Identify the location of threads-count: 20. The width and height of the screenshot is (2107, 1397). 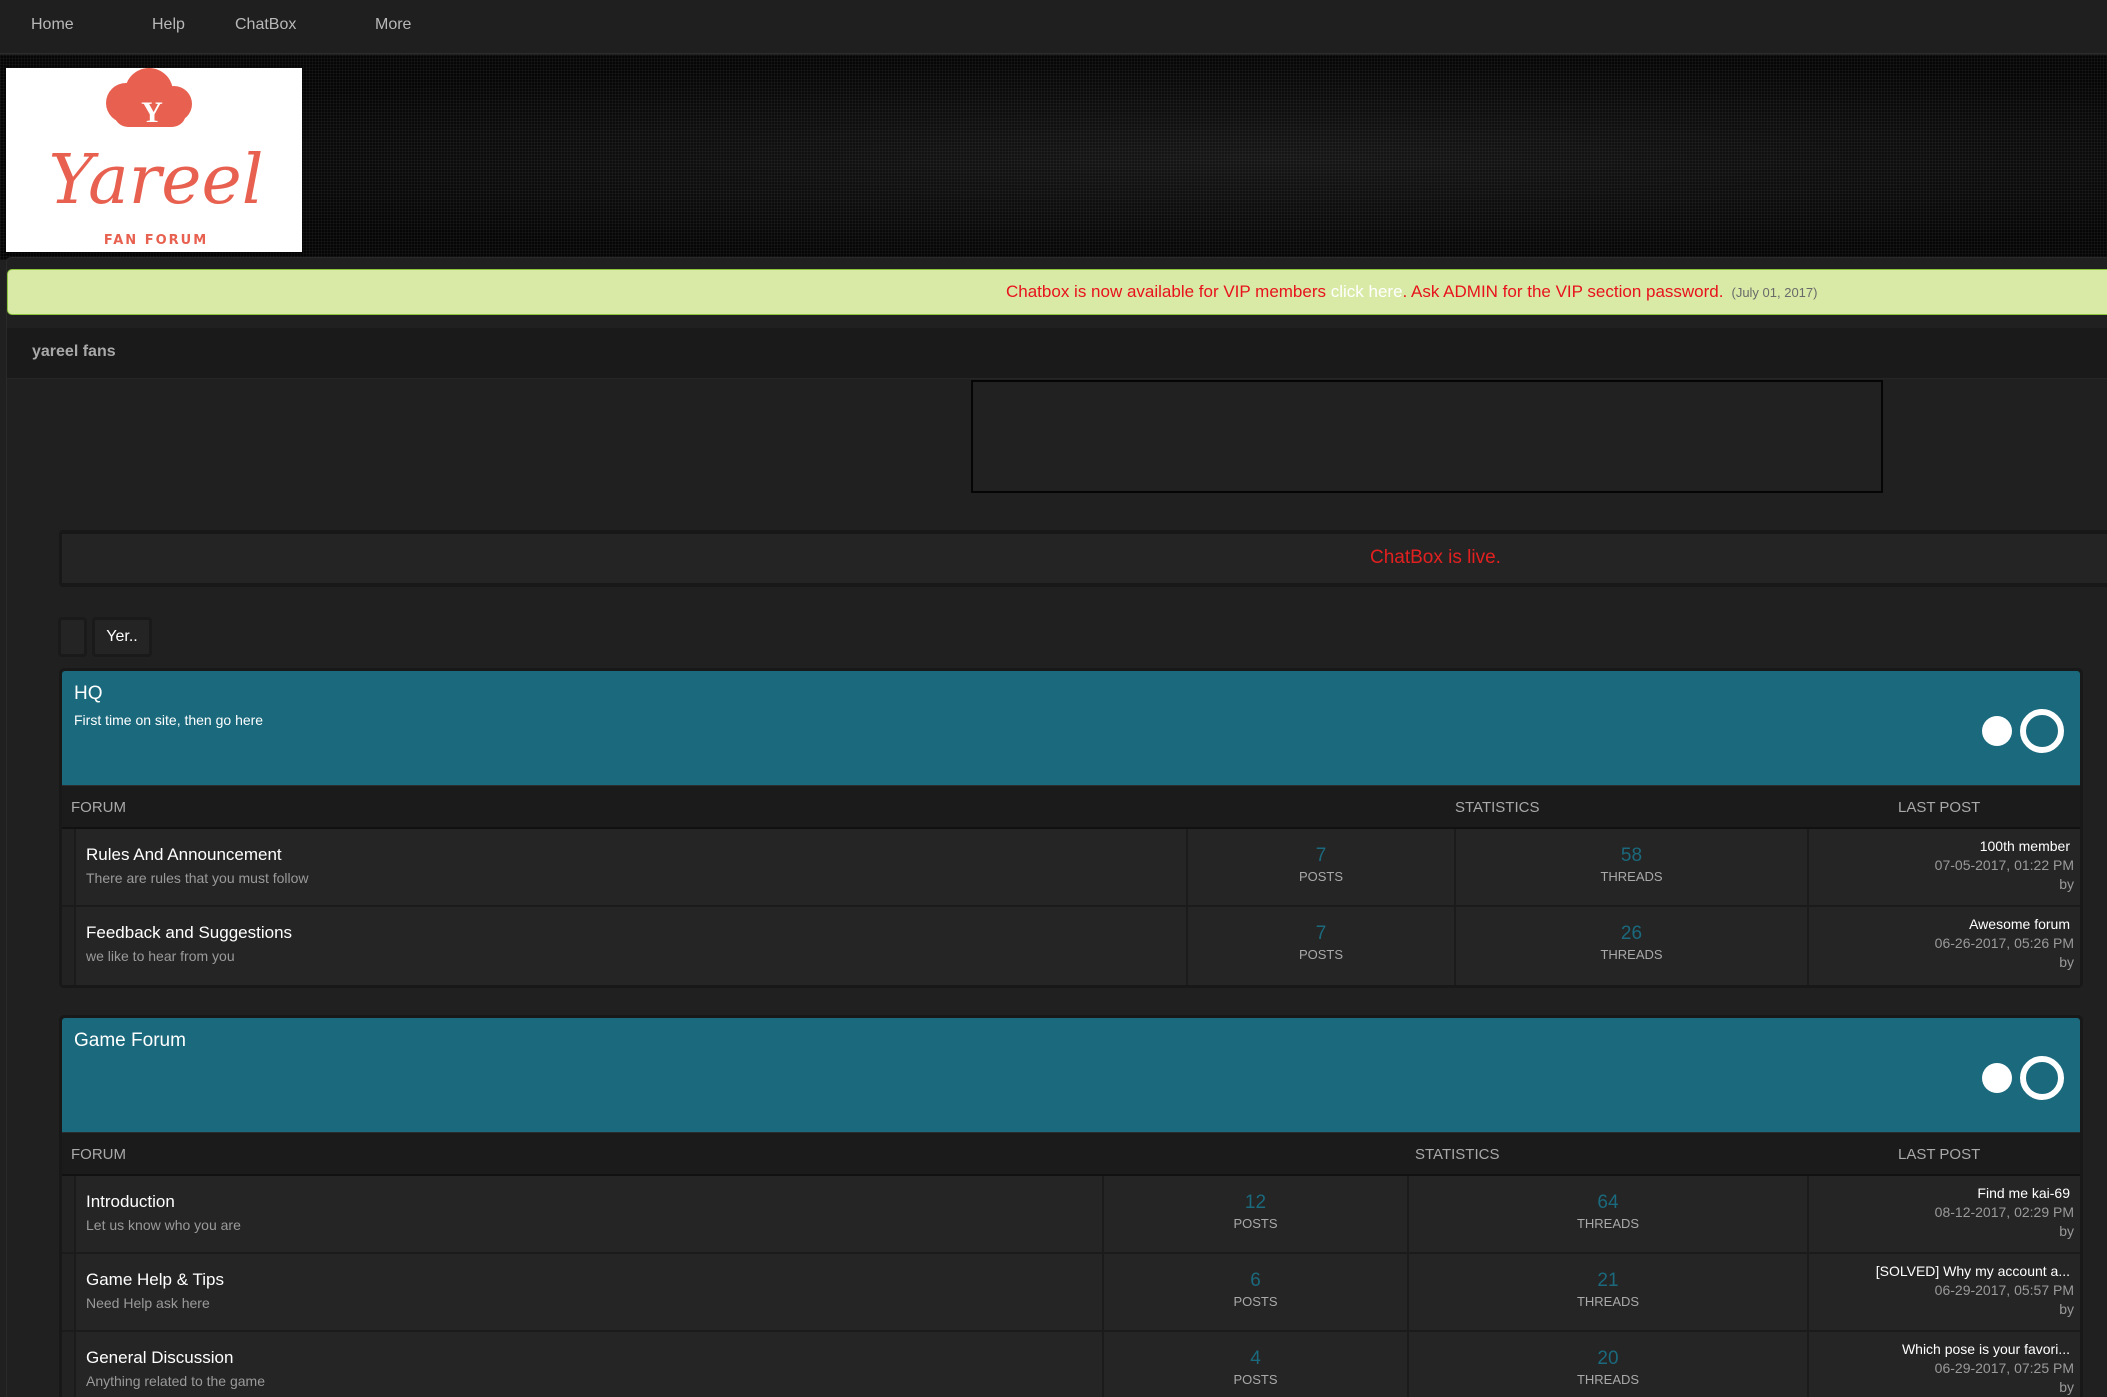
(1608, 1359).